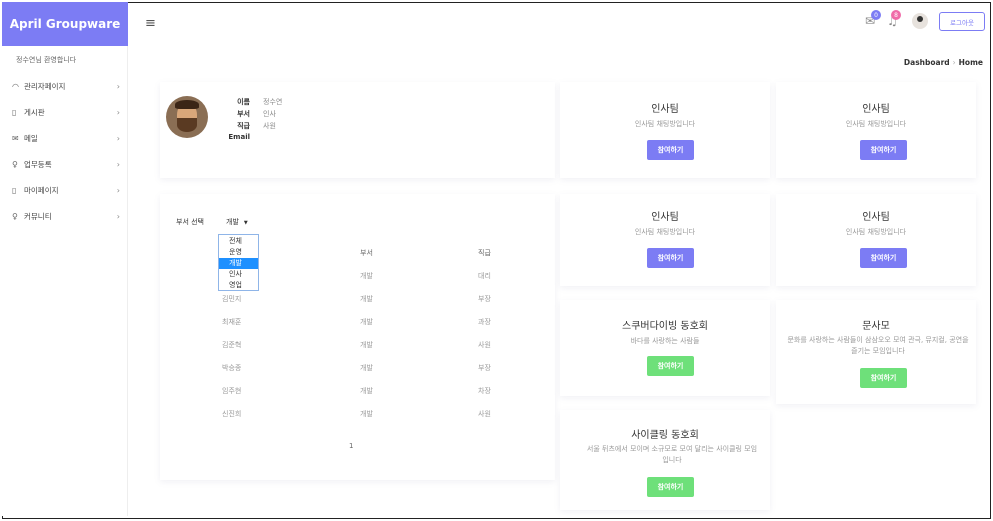  What do you see at coordinates (484, 391) in the screenshot?
I see `row-rank: 차장` at bounding box center [484, 391].